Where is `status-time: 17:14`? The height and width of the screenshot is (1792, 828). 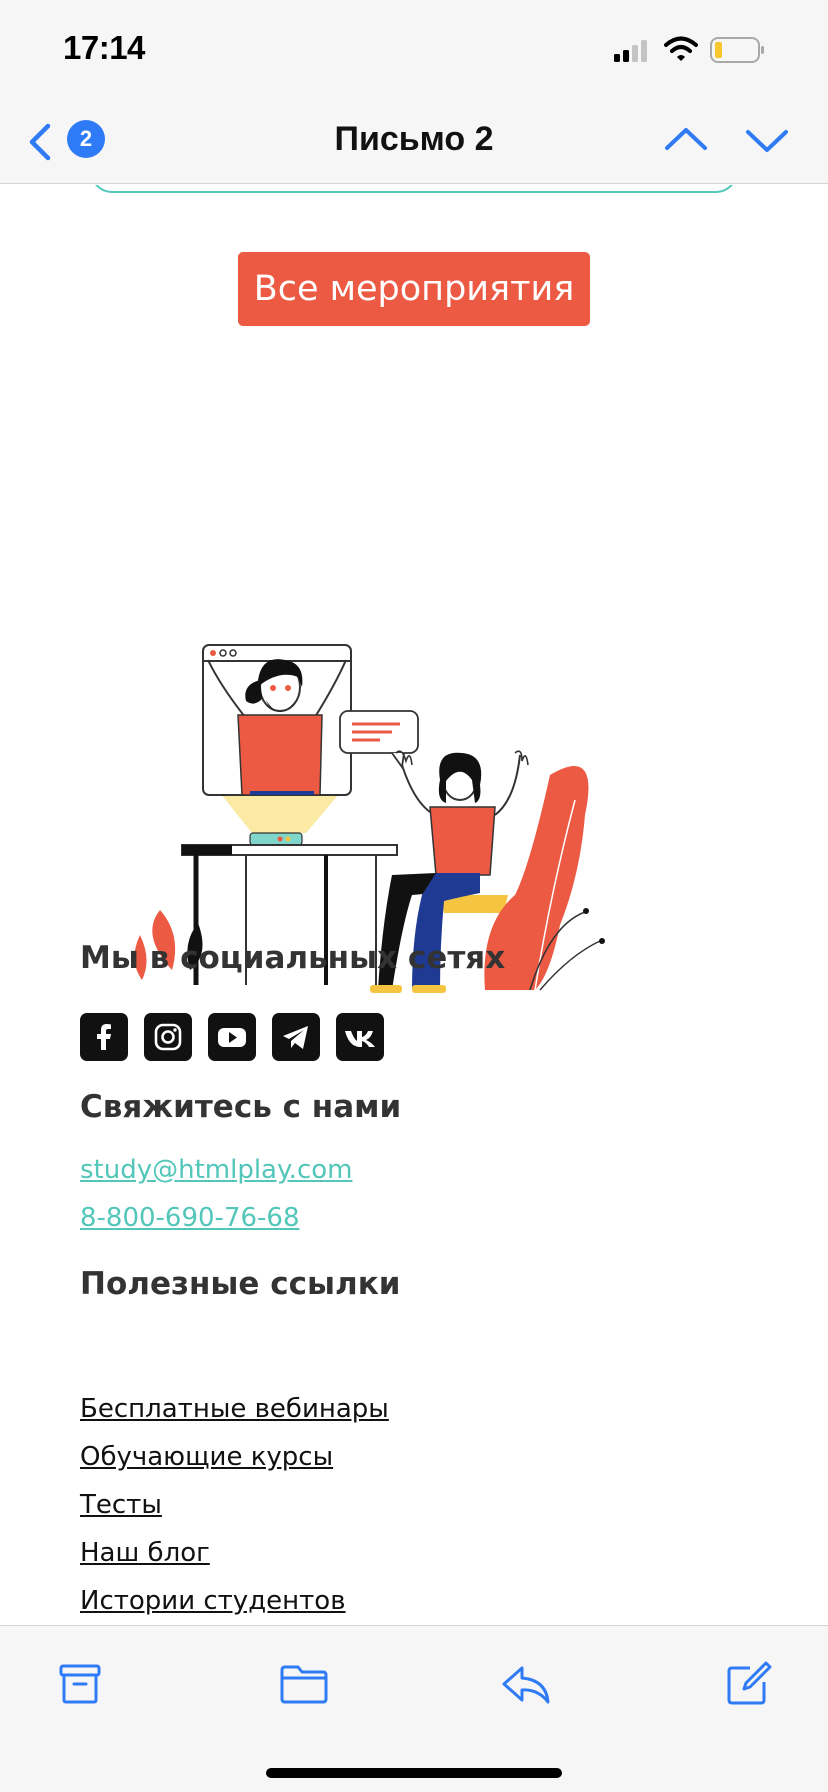 status-time: 17:14 is located at coordinates (104, 47).